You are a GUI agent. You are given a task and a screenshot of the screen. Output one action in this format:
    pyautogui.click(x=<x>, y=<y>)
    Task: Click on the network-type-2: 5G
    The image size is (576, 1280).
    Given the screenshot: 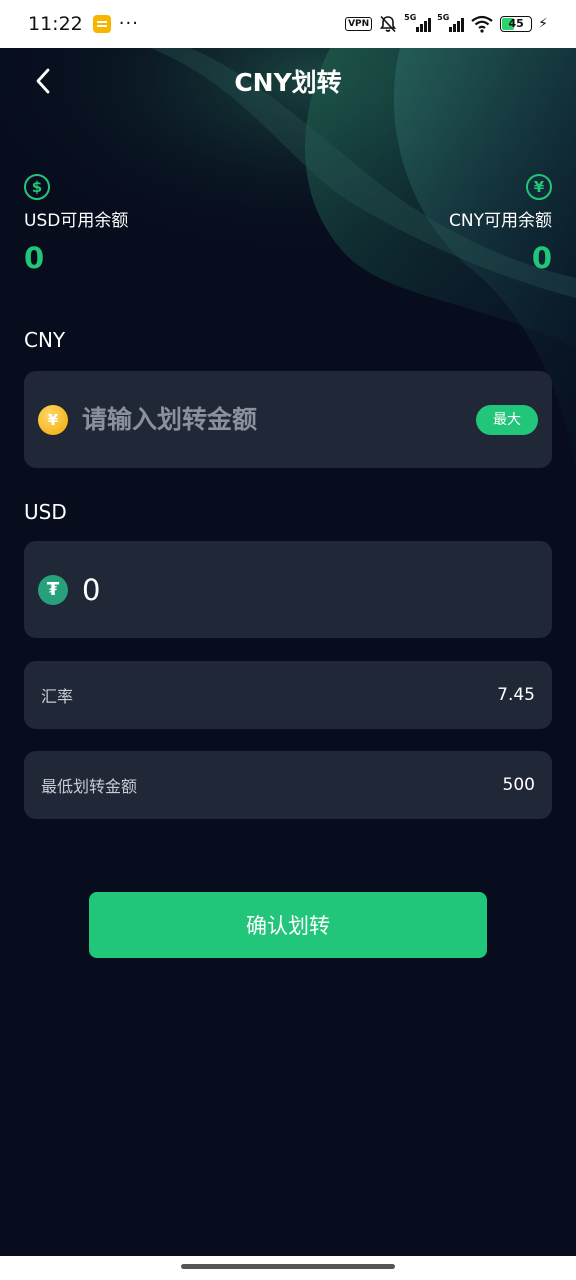 What is the action you would take?
    pyautogui.click(x=443, y=17)
    